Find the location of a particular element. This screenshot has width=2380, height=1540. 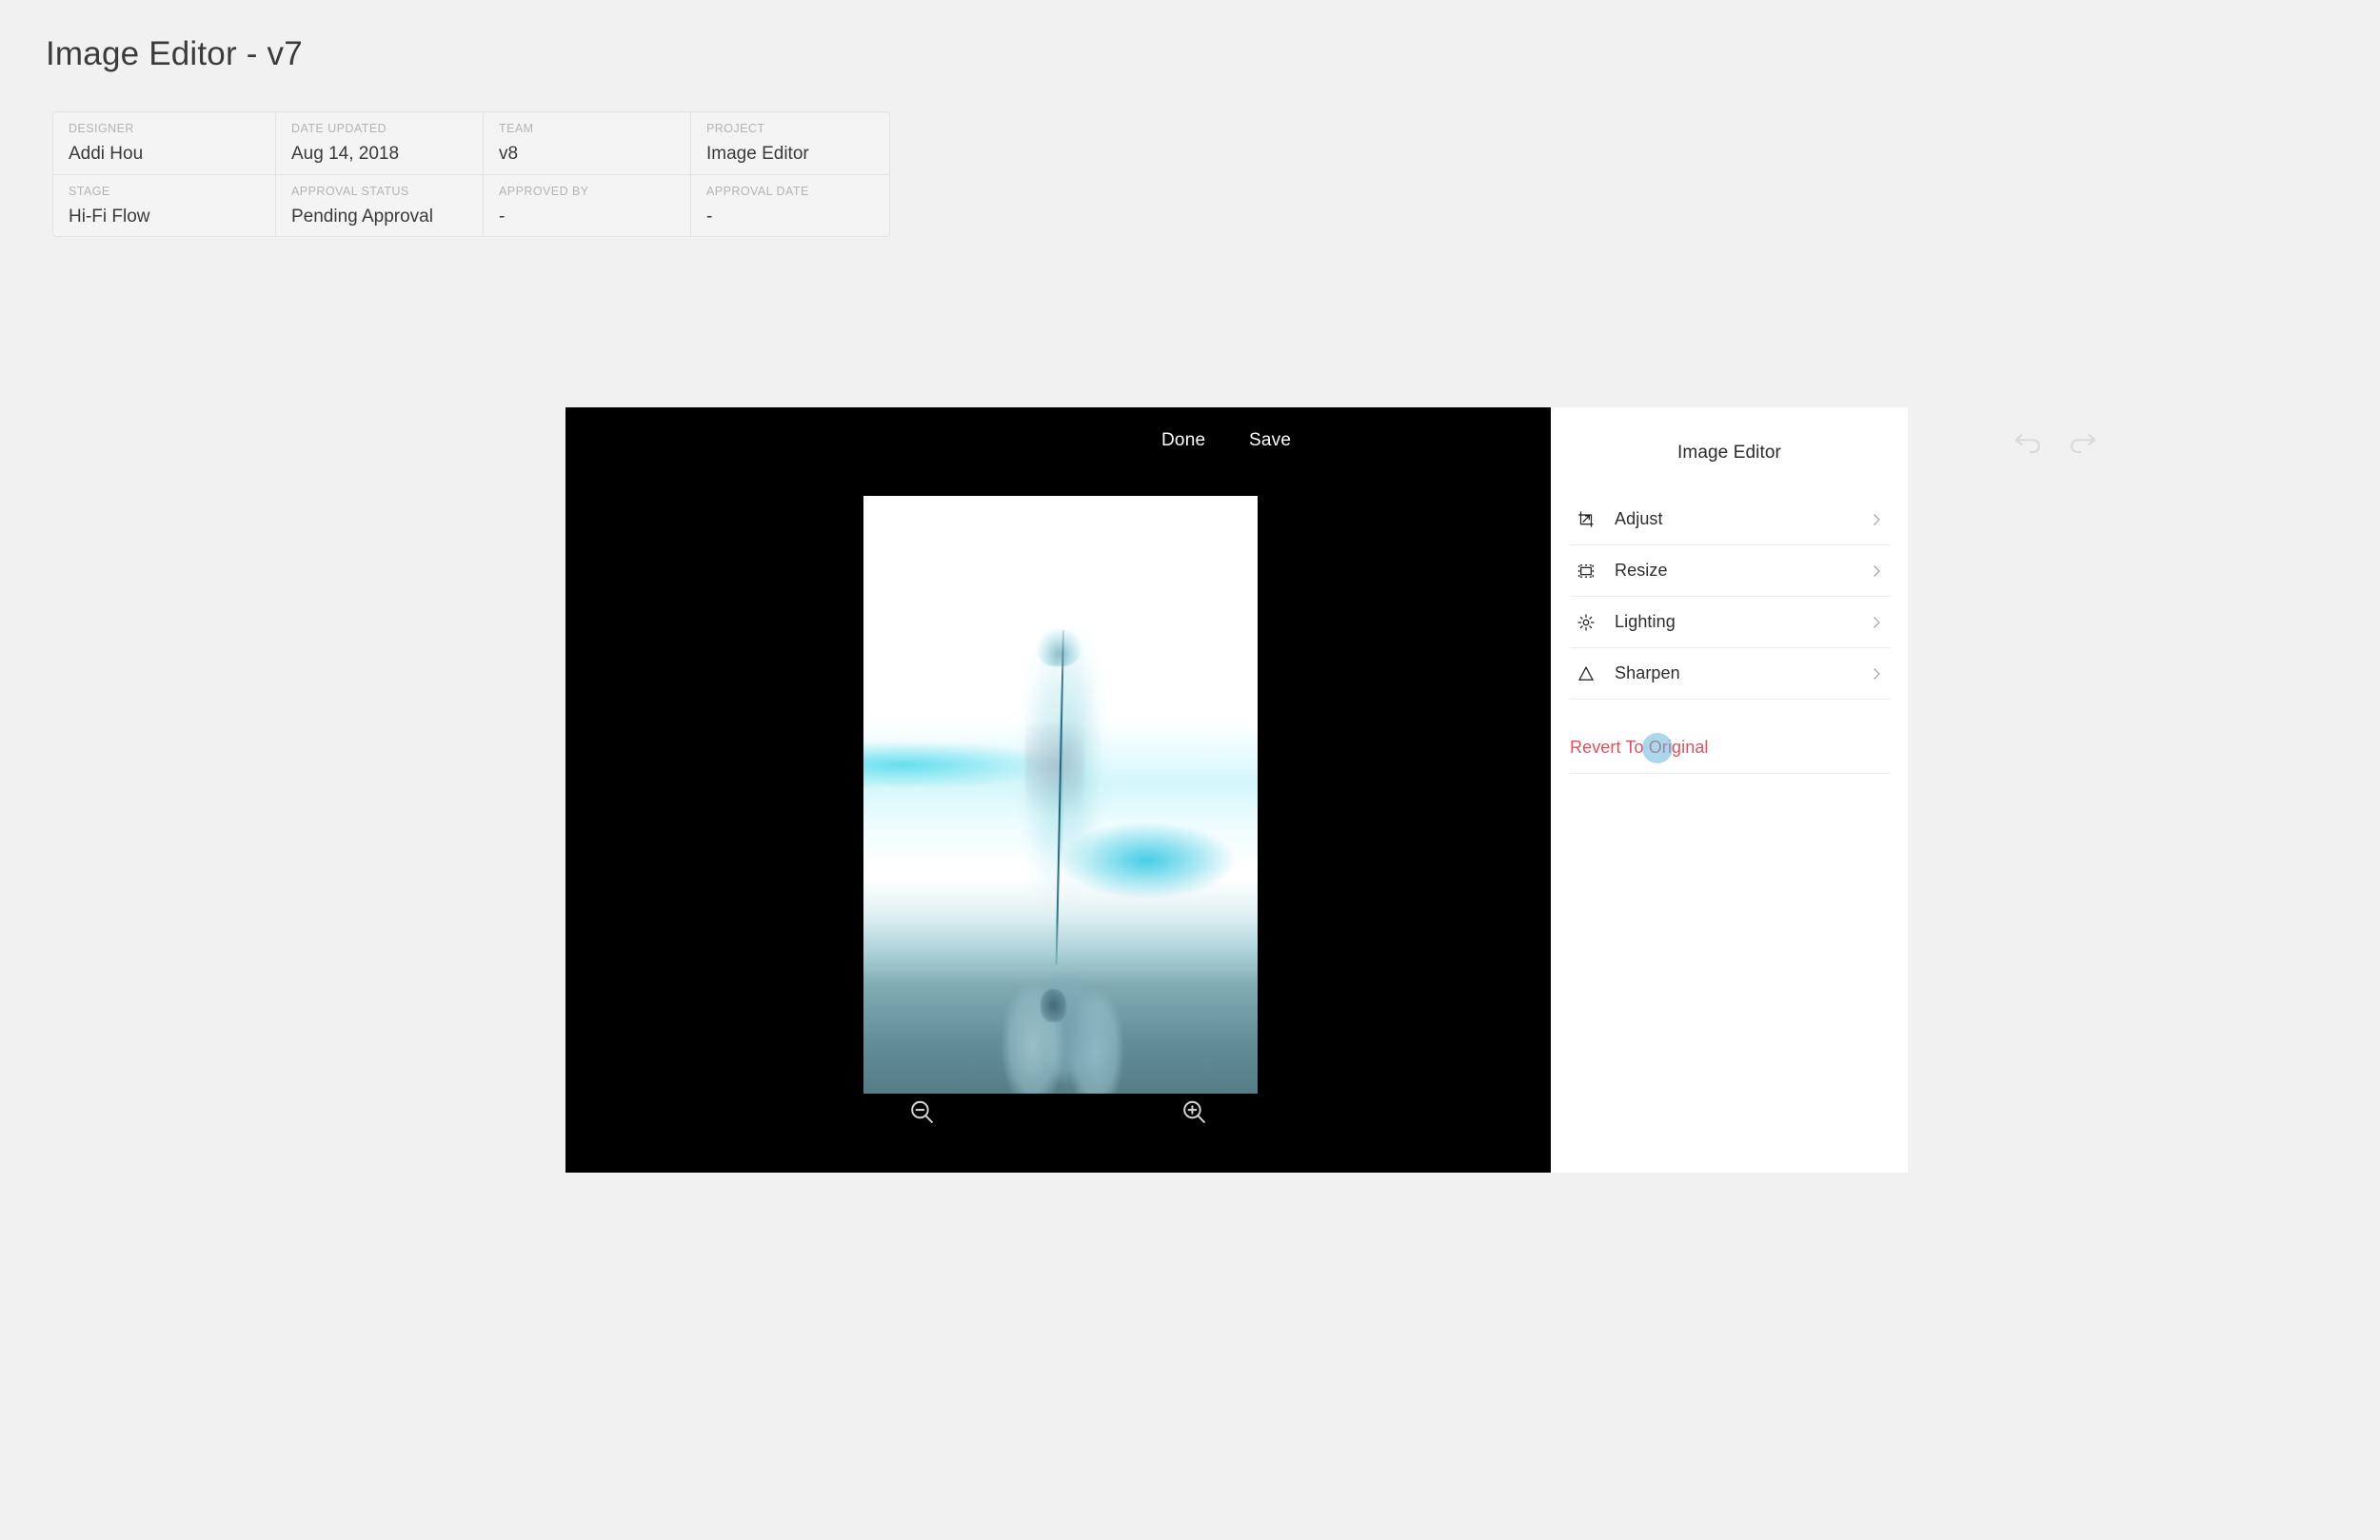

metadata-label: DATE UPDATED is located at coordinates (339, 128).